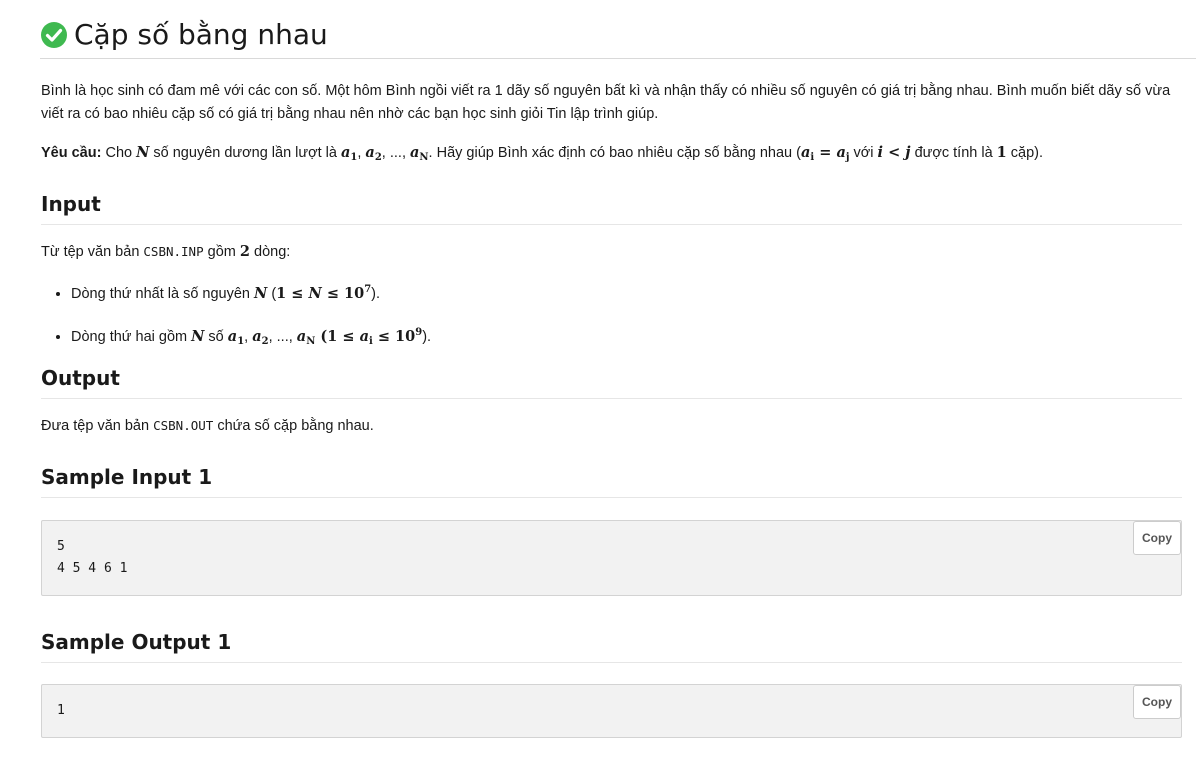  What do you see at coordinates (1001, 152) in the screenshot?
I see `math-one: 1` at bounding box center [1001, 152].